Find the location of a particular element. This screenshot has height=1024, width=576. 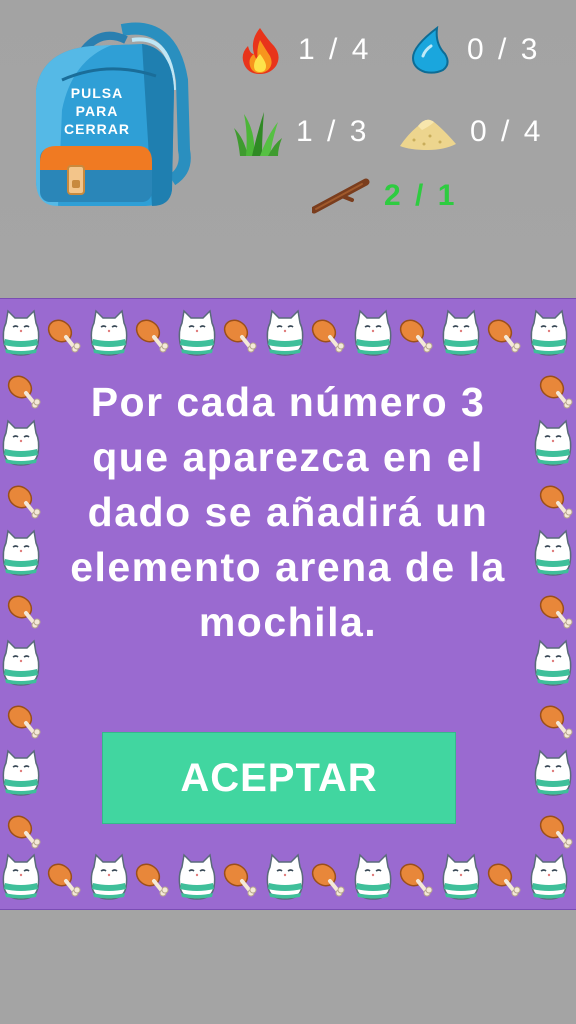

sand-count: 0 / 4 is located at coordinates (507, 131).